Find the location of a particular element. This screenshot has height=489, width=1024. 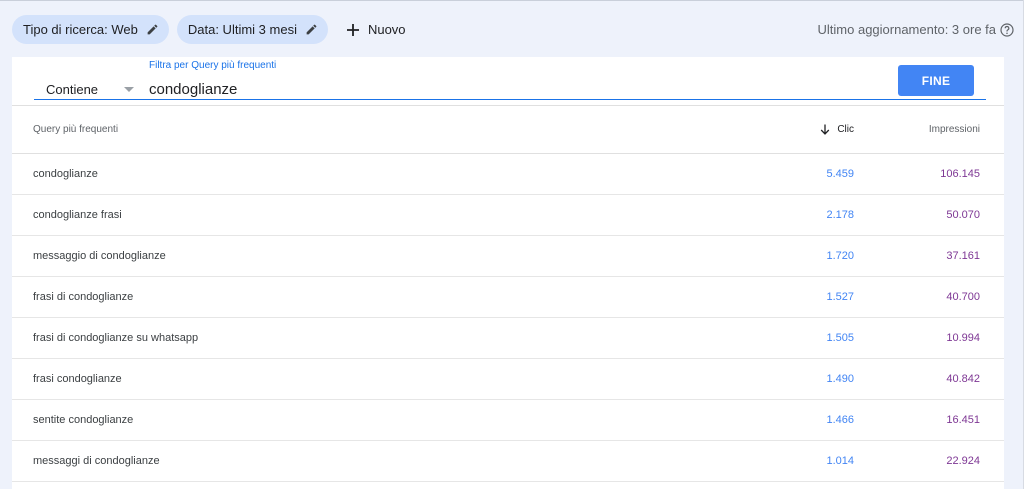

column-header-impressions: Impressioni is located at coordinates (954, 129).